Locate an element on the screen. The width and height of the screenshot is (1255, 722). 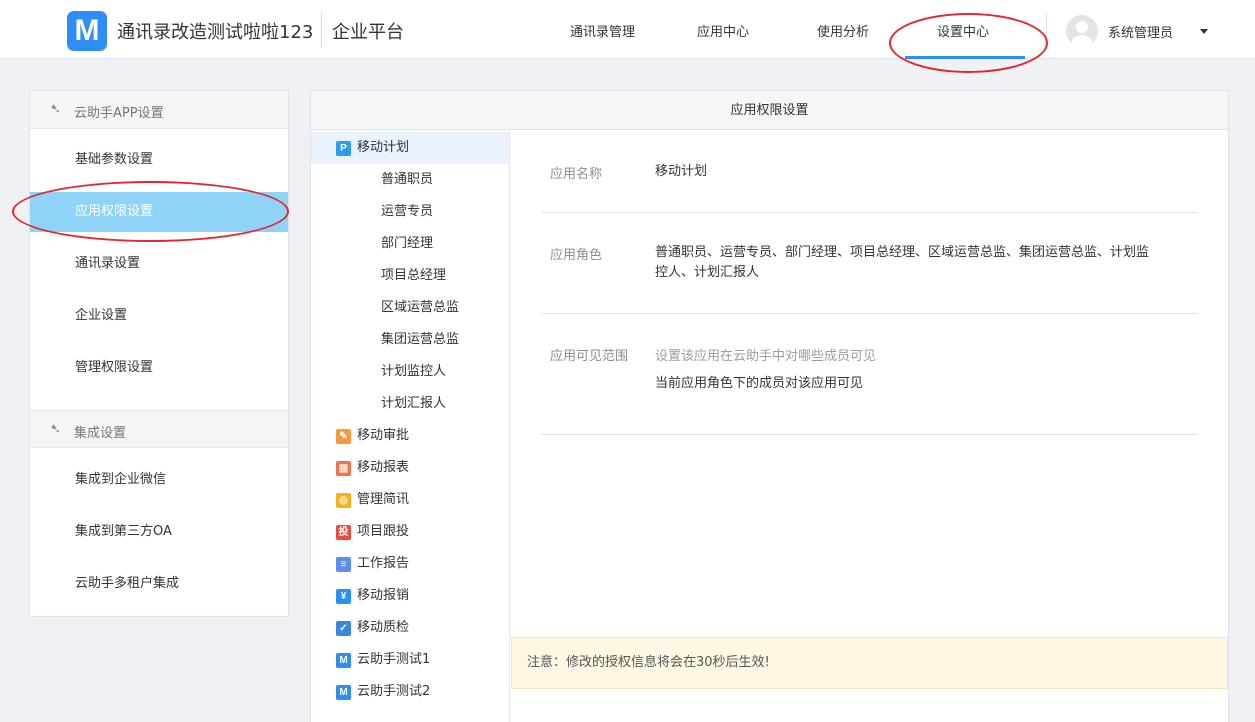
user-divider is located at coordinates (1046, 30).